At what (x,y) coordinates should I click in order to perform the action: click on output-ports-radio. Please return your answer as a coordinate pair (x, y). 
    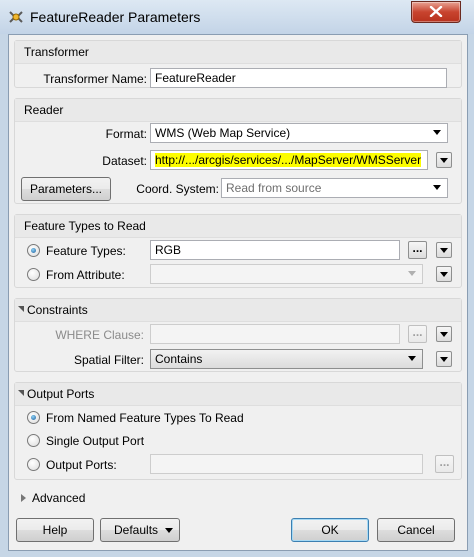
    Looking at the image, I should click on (33, 464).